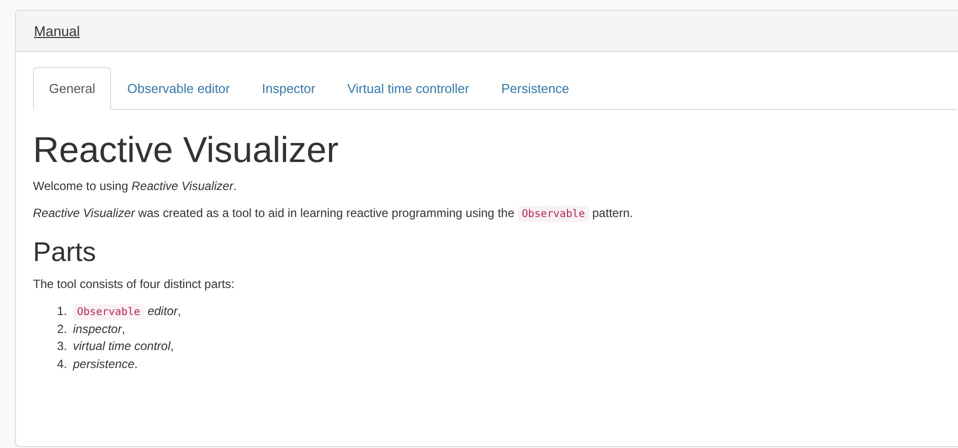  I want to click on list-number: 4., so click(62, 364).